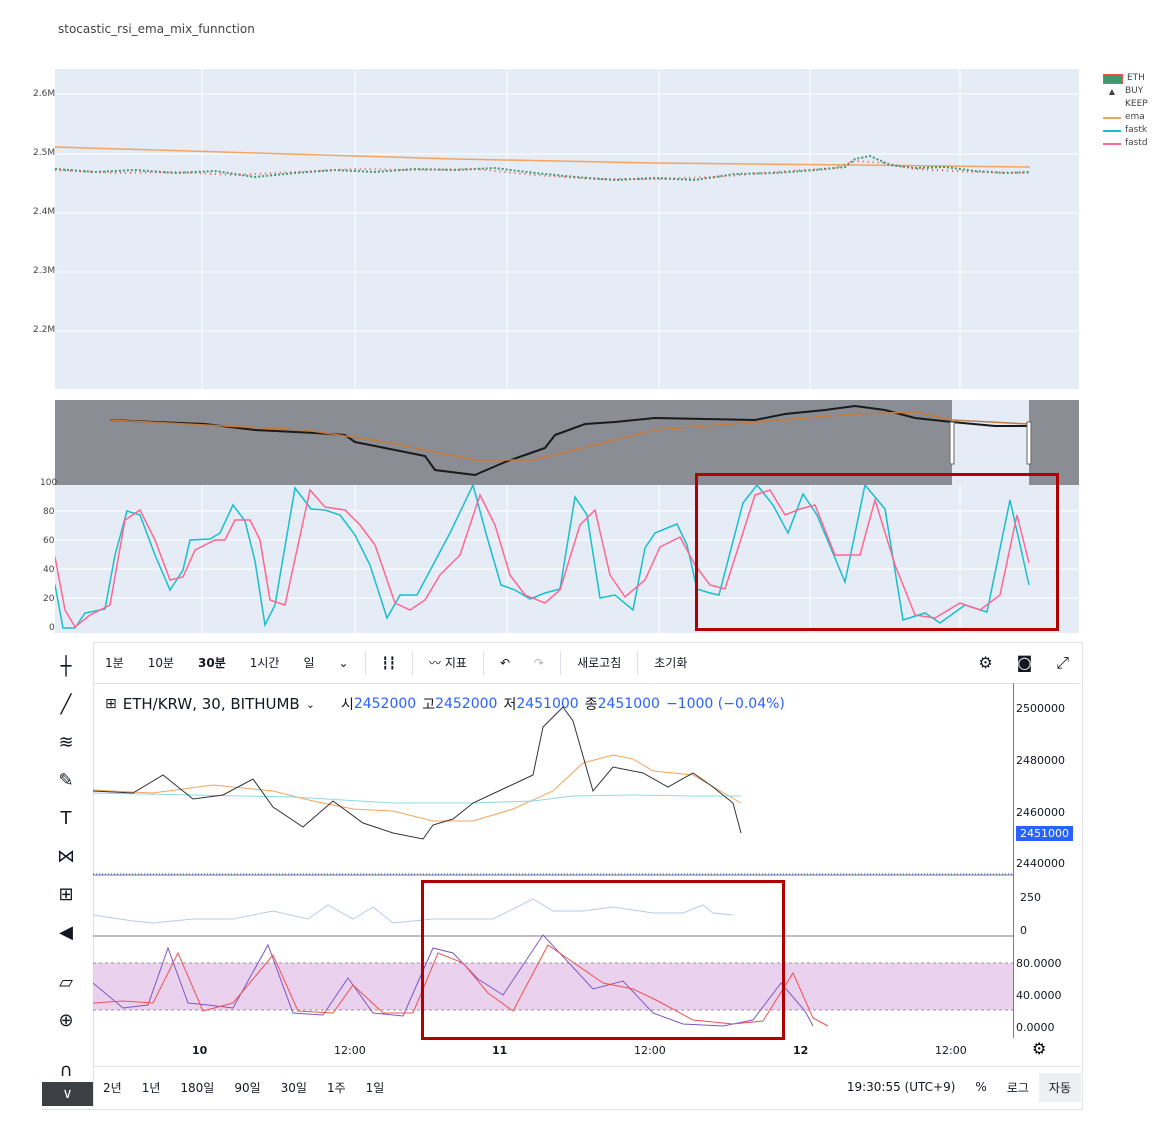 The image size is (1161, 1125). I want to click on interval-day: 일, so click(308, 662).